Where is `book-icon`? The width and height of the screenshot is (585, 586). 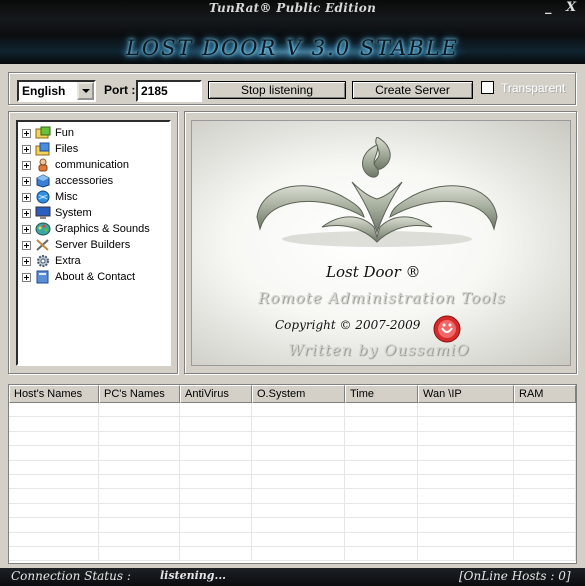
book-icon is located at coordinates (43, 277).